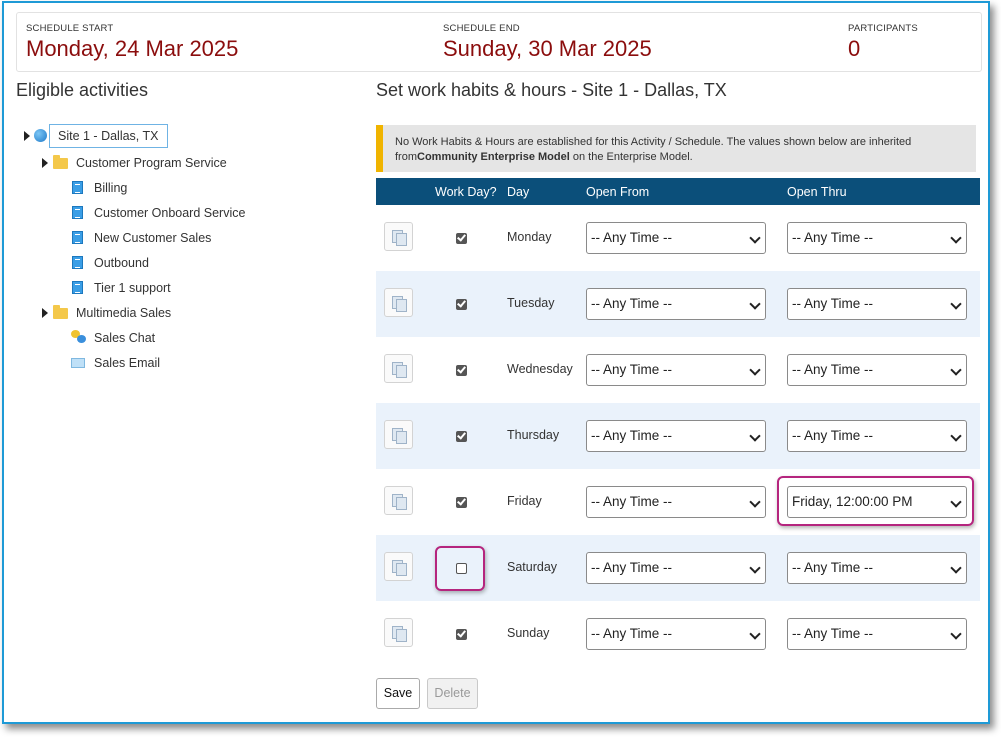  What do you see at coordinates (533, 435) in the screenshot?
I see `day-label: Thursday` at bounding box center [533, 435].